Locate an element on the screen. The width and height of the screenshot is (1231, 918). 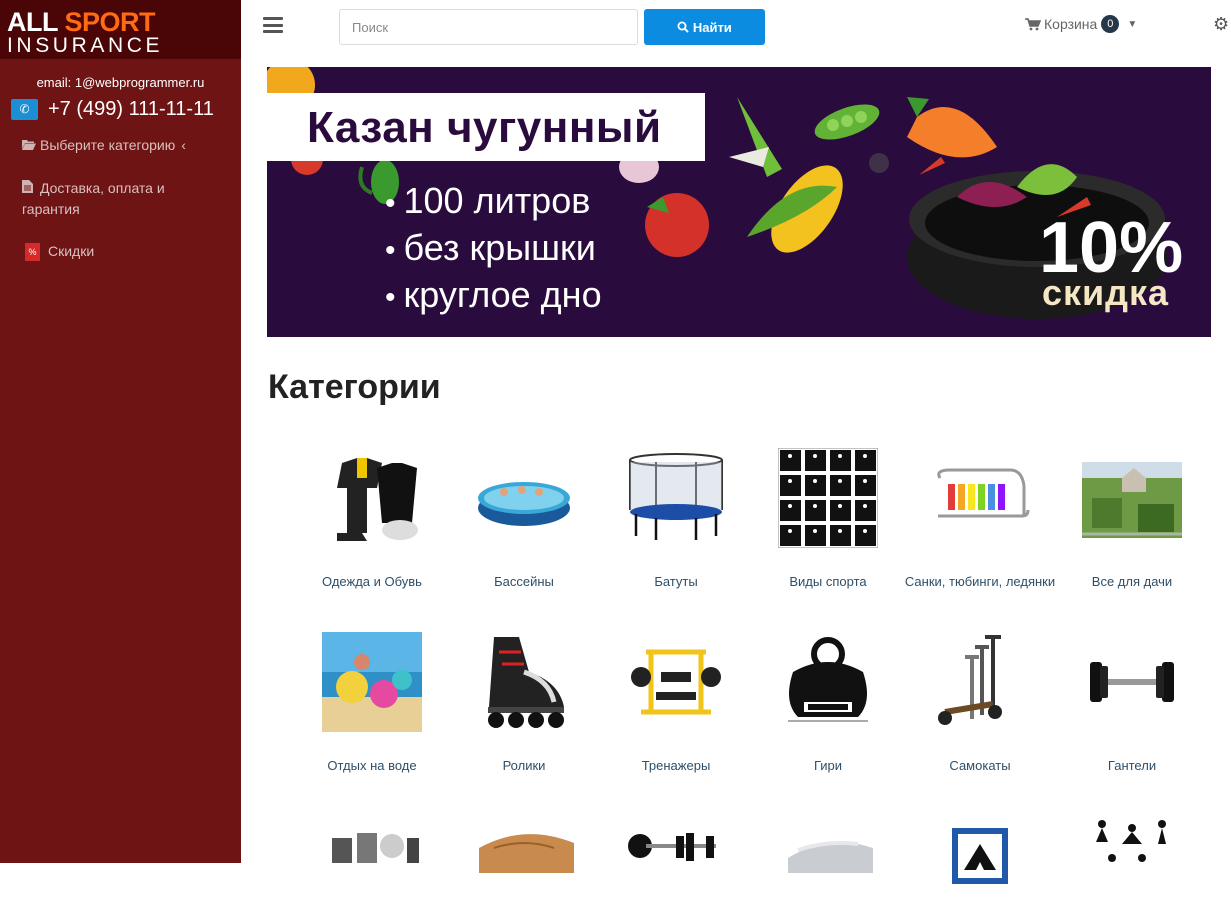
phone-icon: ✆ is located at coordinates (24, 109).